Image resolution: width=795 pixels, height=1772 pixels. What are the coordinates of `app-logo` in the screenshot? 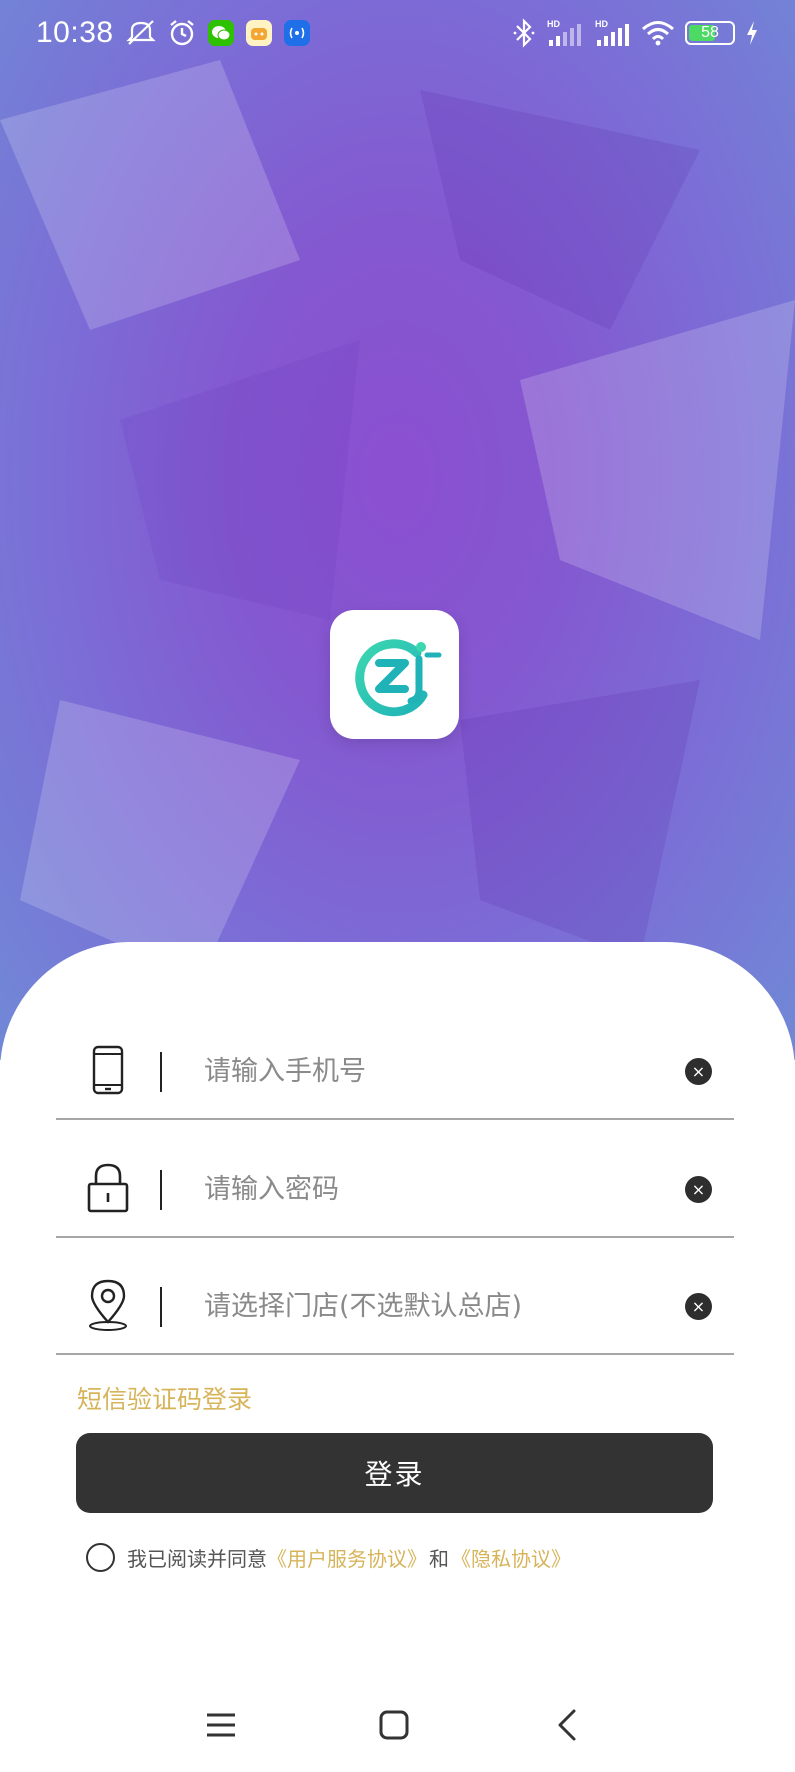 It's located at (394, 674).